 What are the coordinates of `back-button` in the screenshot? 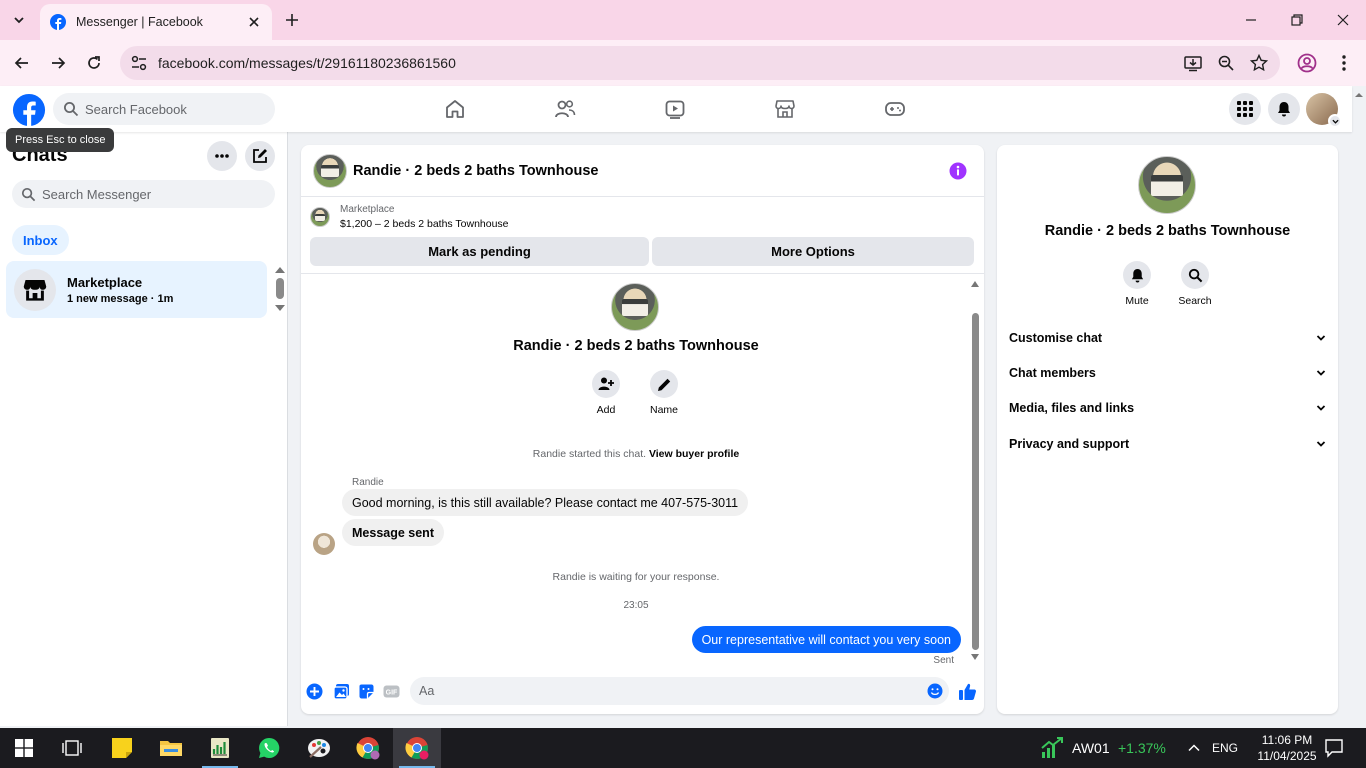 It's located at (22, 63).